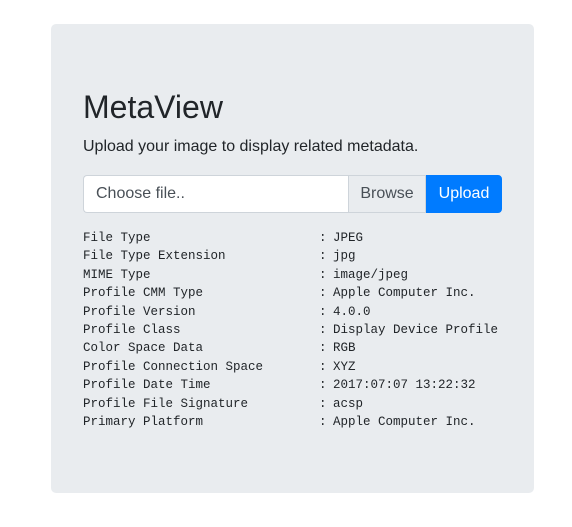  Describe the element at coordinates (464, 194) in the screenshot. I see `upload-button: Upload` at that location.